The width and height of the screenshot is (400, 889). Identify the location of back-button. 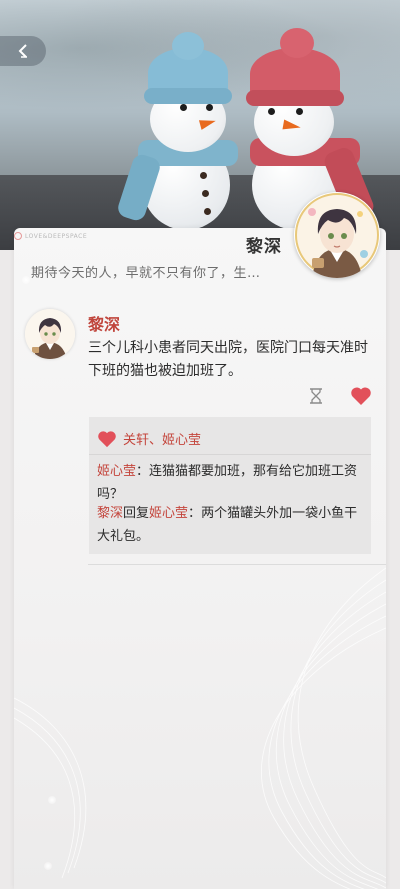
(23, 51).